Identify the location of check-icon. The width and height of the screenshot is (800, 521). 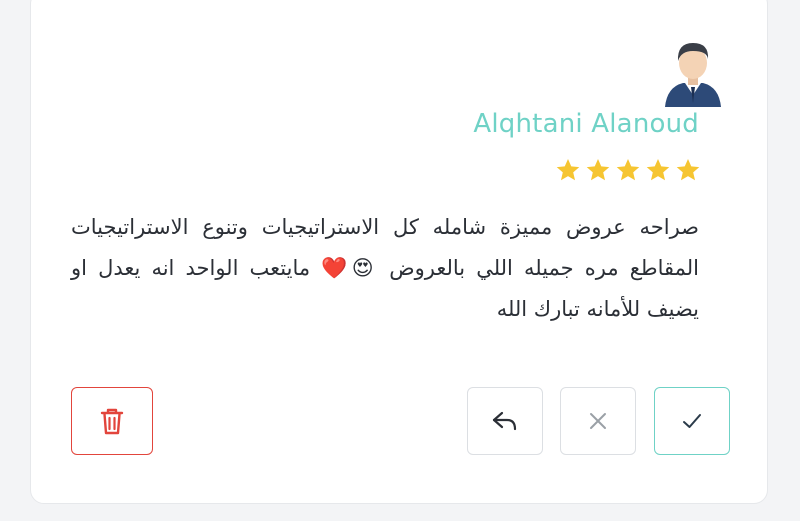
(692, 421).